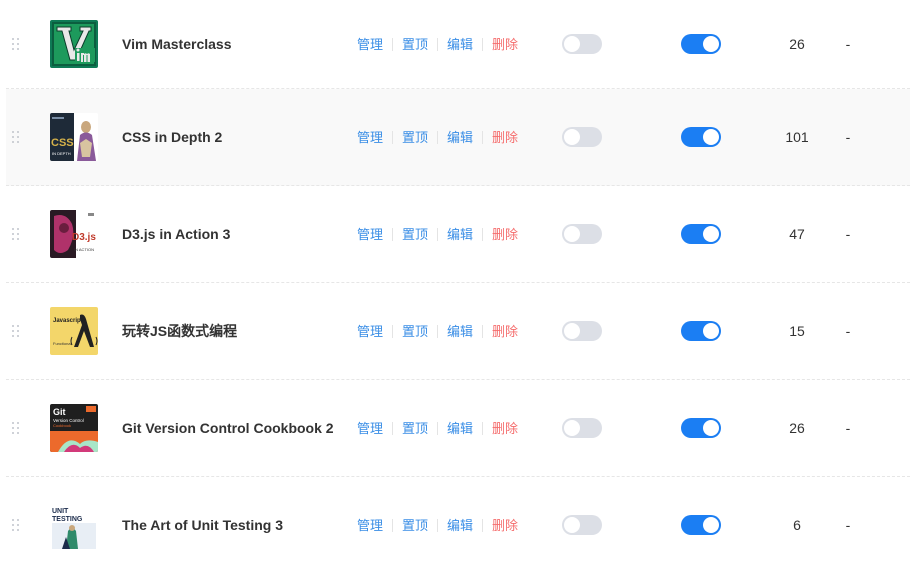  What do you see at coordinates (797, 331) in the screenshot?
I see `count-value: 15` at bounding box center [797, 331].